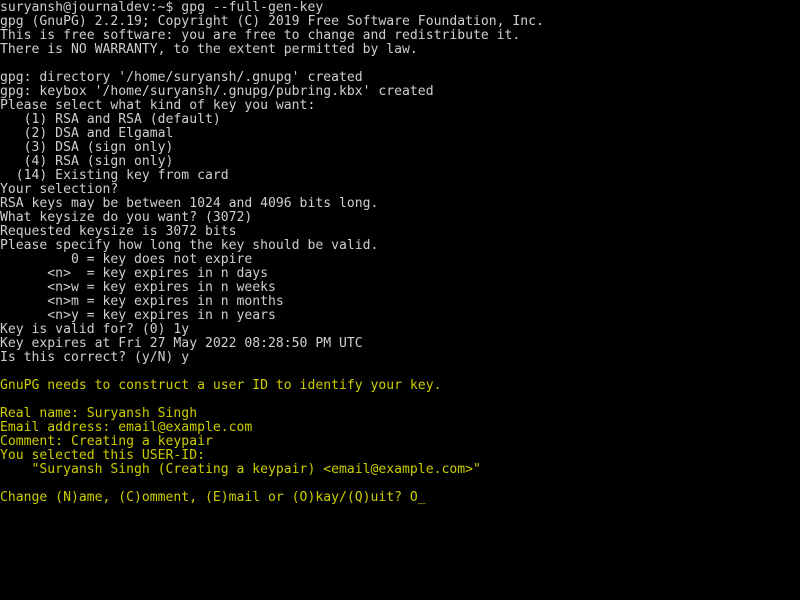 The width and height of the screenshot is (800, 600). Describe the element at coordinates (130, 217) in the screenshot. I see `terminal-output-line: What keysize do you want? (3072)` at that location.